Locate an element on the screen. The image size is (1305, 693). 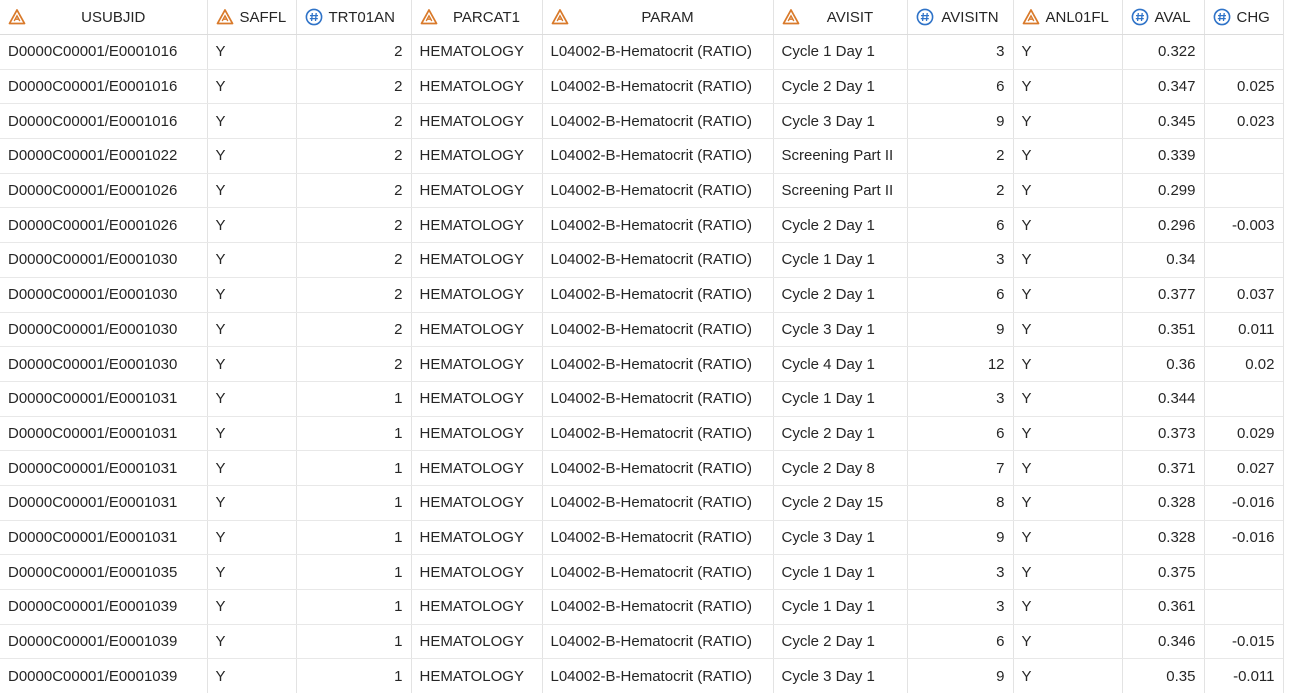
cell-aval: 0.299 is located at coordinates (1163, 190).